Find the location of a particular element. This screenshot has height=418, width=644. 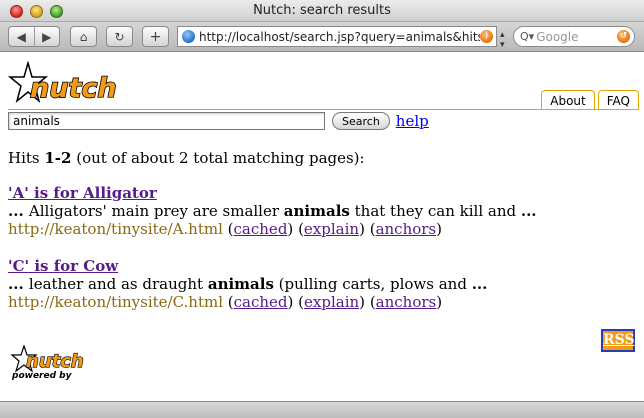

hits-prefix: Hits is located at coordinates (26, 158).